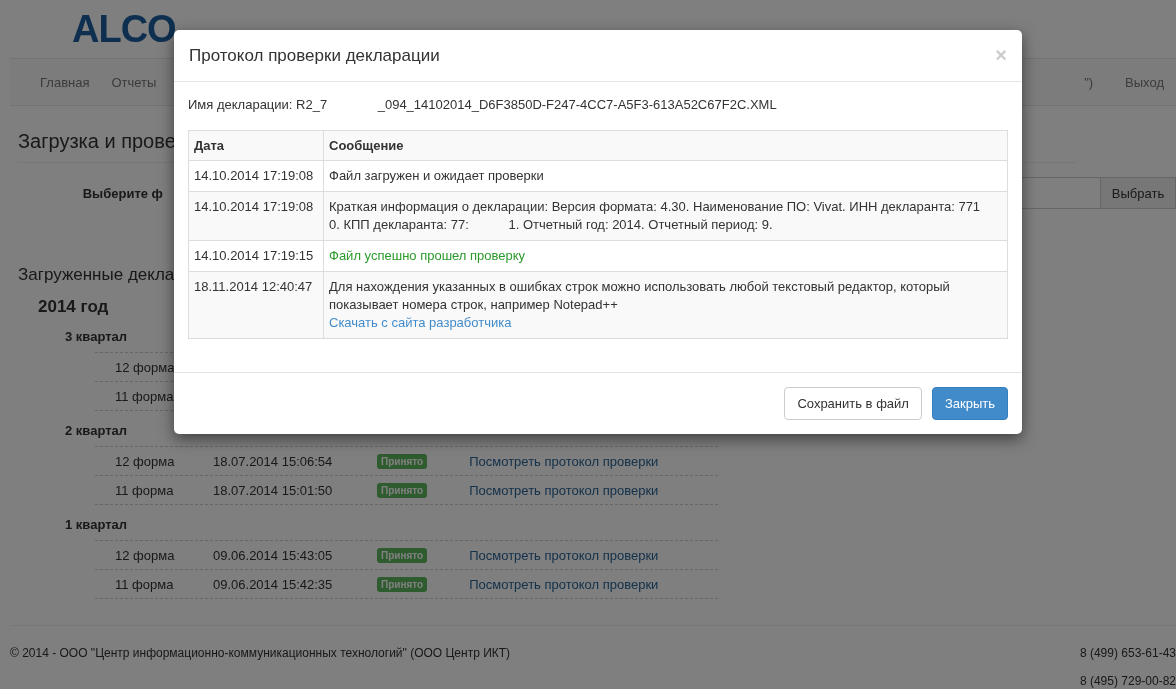 This screenshot has width=1176, height=689. What do you see at coordinates (260, 654) in the screenshot?
I see `copyright-text: © 2014 - ООО "Центр информационно-коммуникационных технологий" (ООО Центр ИКТ)` at bounding box center [260, 654].